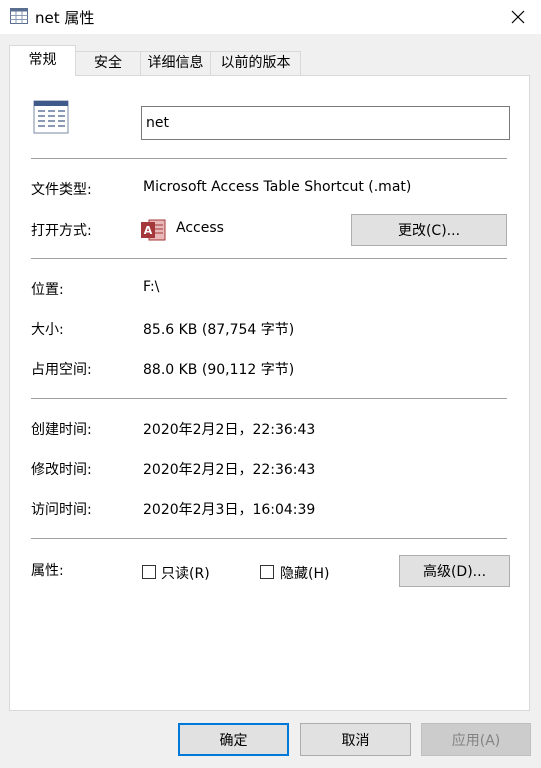 The width and height of the screenshot is (541, 768). I want to click on window-title: net 属性, so click(65, 18).